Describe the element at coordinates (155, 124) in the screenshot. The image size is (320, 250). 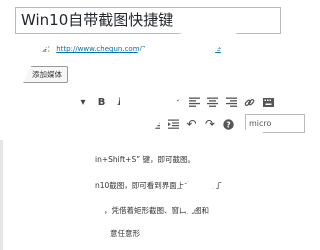
I see `outdent-icon` at that location.